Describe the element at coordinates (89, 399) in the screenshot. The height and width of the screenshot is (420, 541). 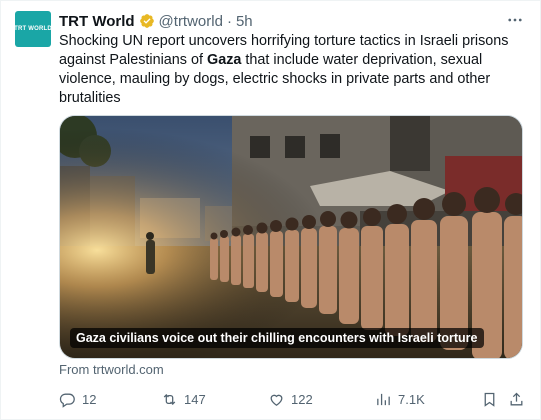
I see `reply-count: 12` at that location.